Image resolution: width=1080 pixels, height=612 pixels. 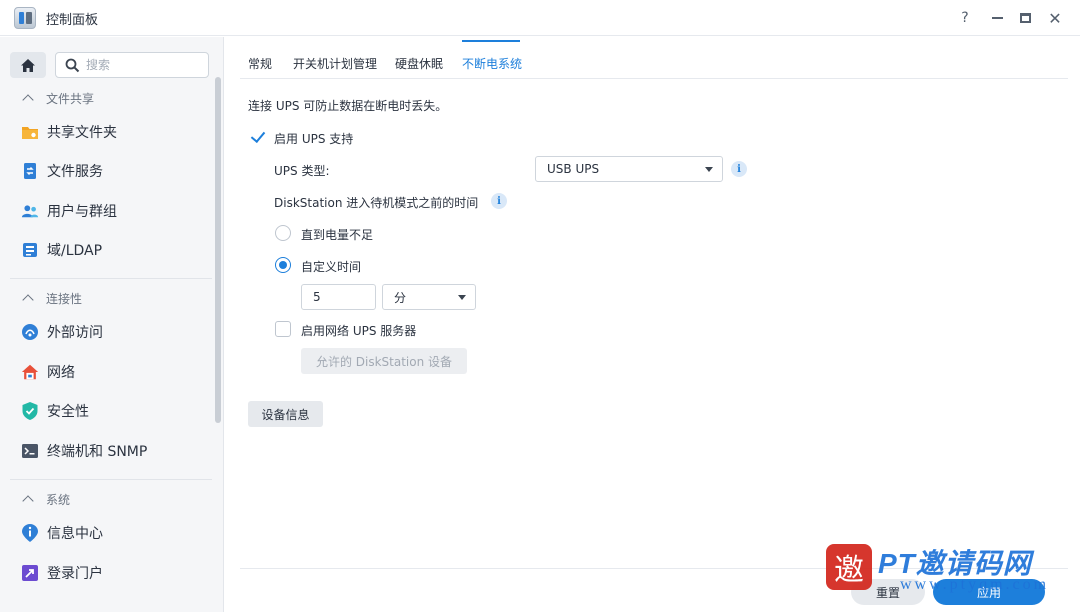 I want to click on reset-button: 重置, so click(x=888, y=592).